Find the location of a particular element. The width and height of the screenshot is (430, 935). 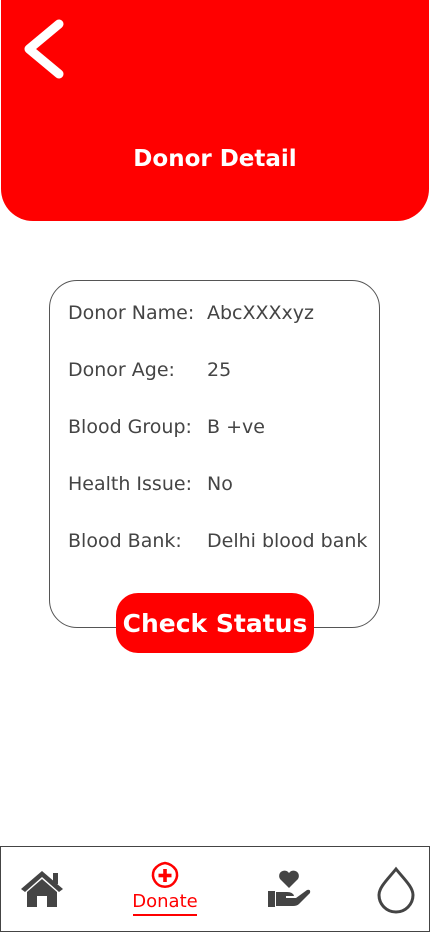

blood-bank-row: Blood Bank: Delhi blood bank is located at coordinates (217, 541).